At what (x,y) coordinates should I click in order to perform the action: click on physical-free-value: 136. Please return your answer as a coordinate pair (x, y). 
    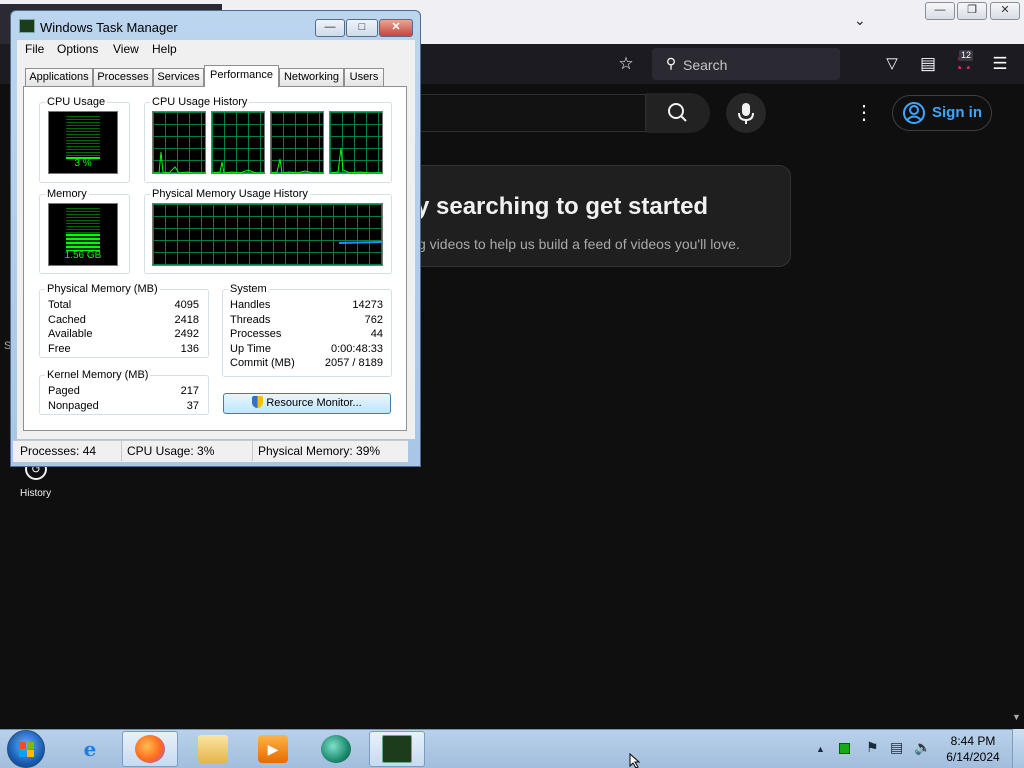
    Looking at the image, I should click on (189, 349).